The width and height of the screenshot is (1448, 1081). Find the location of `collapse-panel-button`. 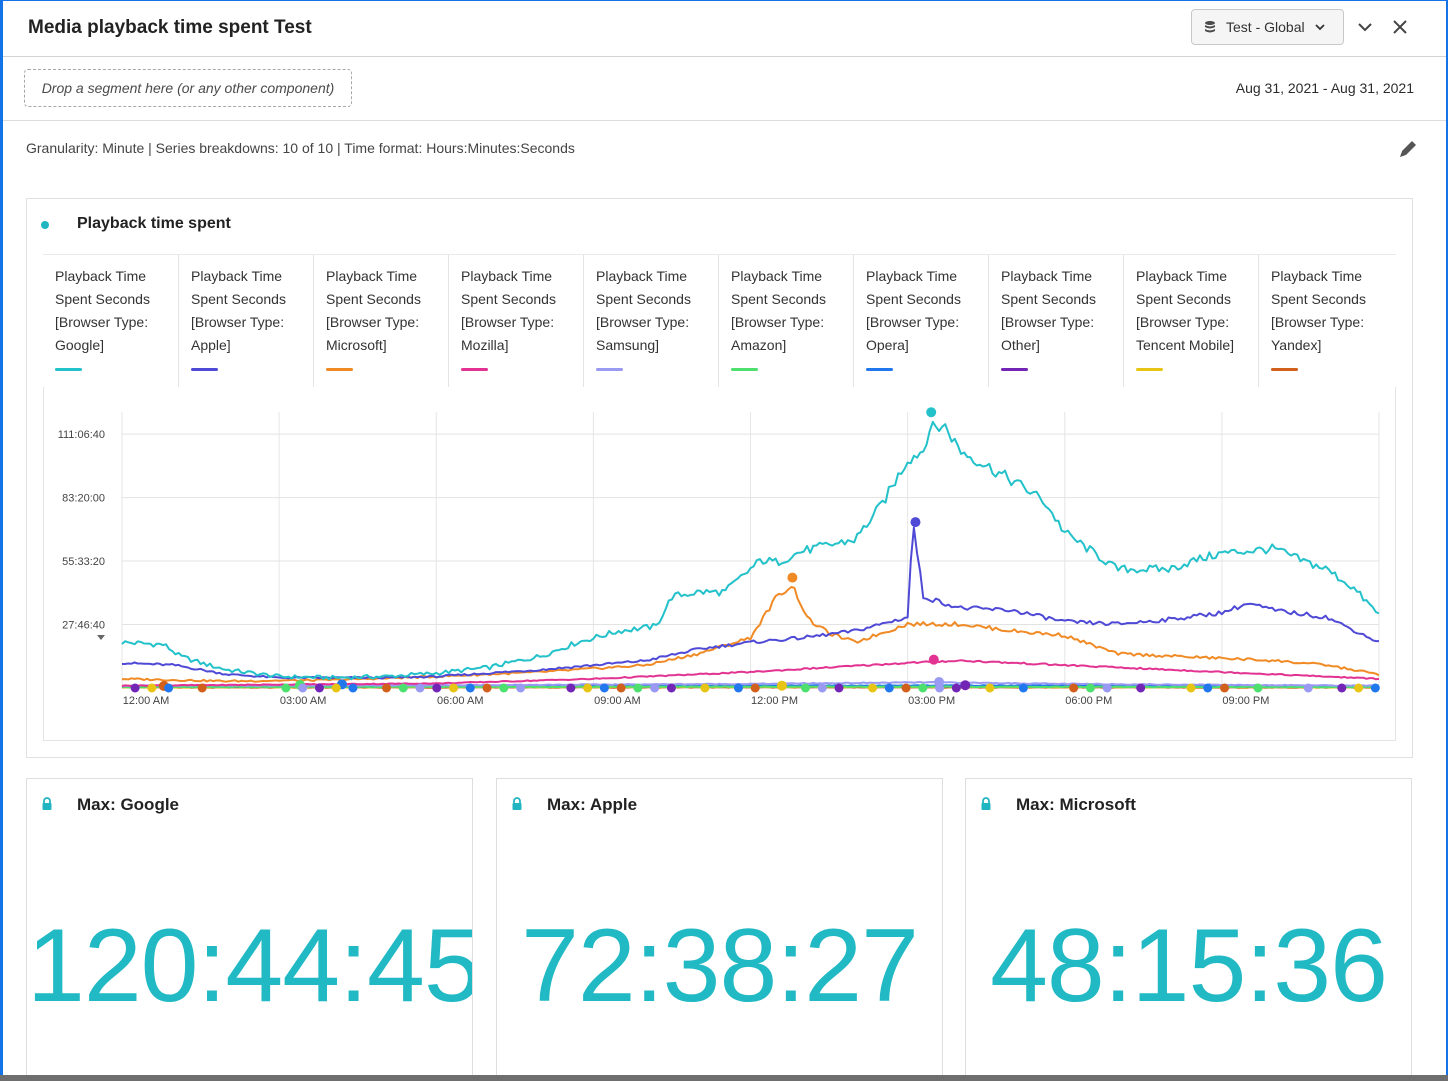

collapse-panel-button is located at coordinates (1365, 27).